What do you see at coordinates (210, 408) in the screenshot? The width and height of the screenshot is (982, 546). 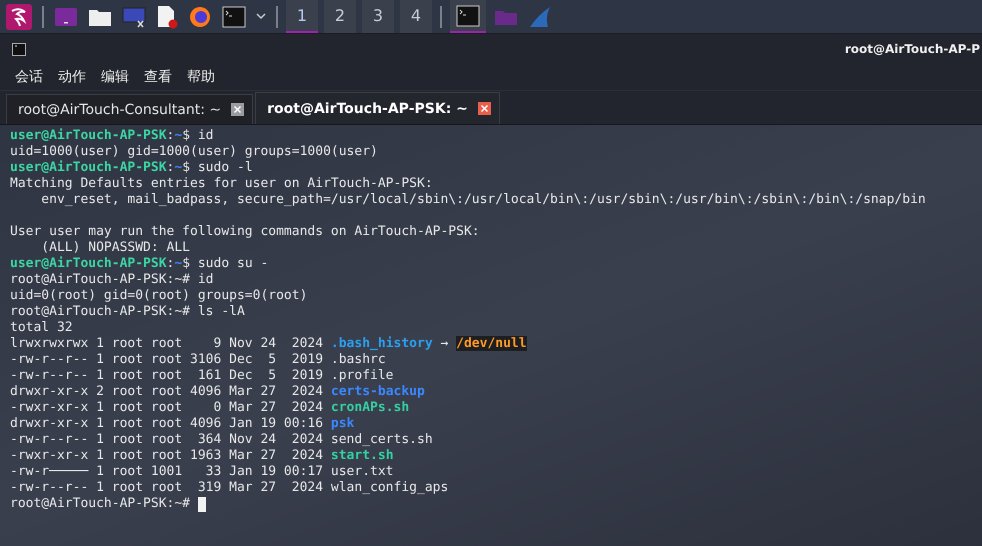 I see `terminal-line: -rwxr-xr-x 1 root root 0 Mar 27 2024 cronAPs.sh` at bounding box center [210, 408].